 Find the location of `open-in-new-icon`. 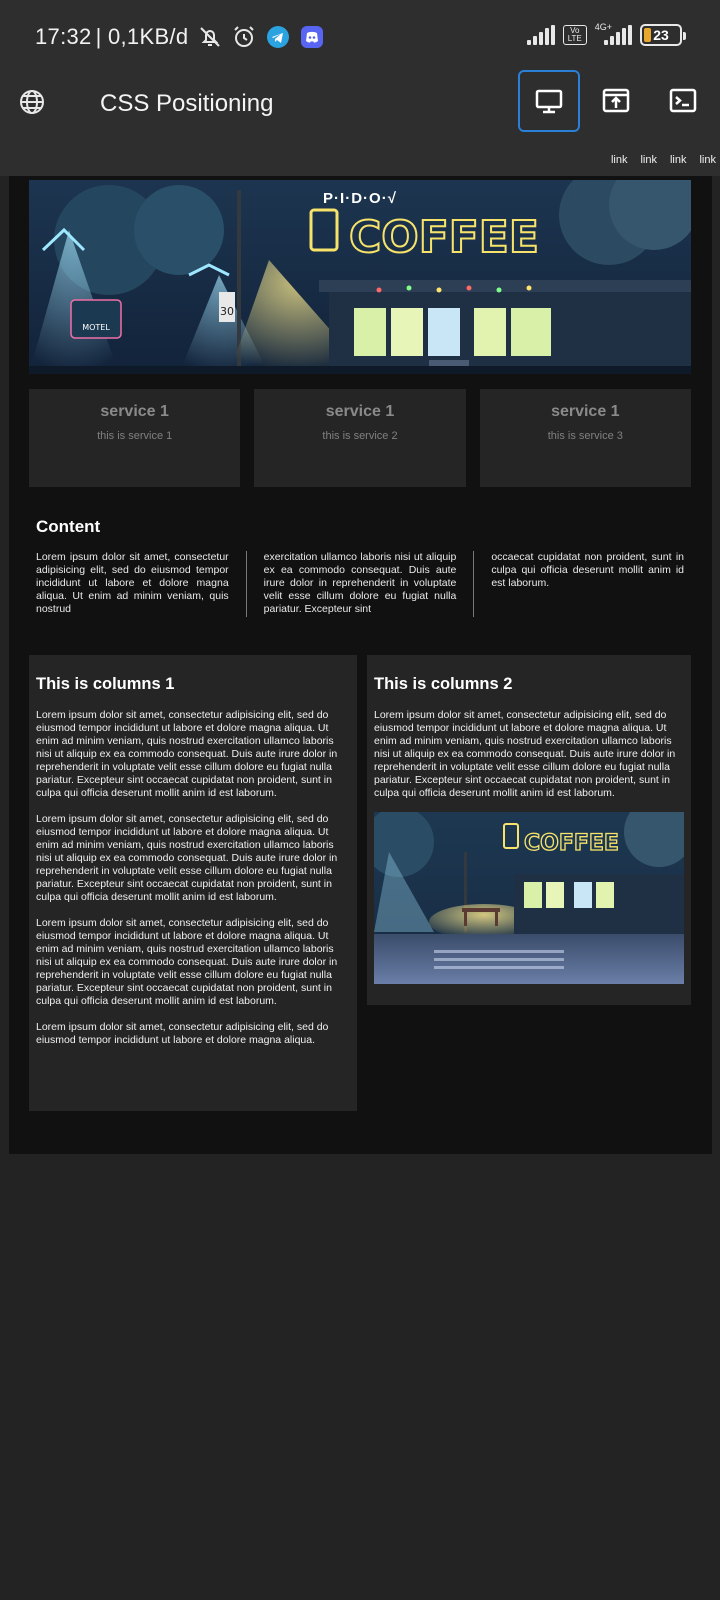

open-in-new-icon is located at coordinates (616, 100).